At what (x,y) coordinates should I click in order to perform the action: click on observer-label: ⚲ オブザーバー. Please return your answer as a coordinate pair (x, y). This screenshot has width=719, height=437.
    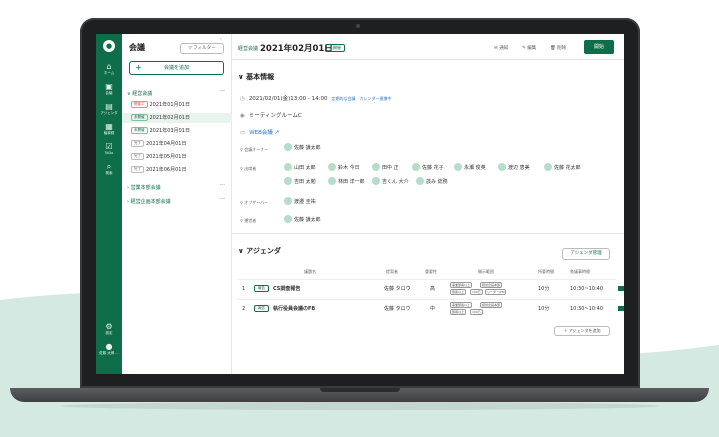
    Looking at the image, I should click on (254, 202).